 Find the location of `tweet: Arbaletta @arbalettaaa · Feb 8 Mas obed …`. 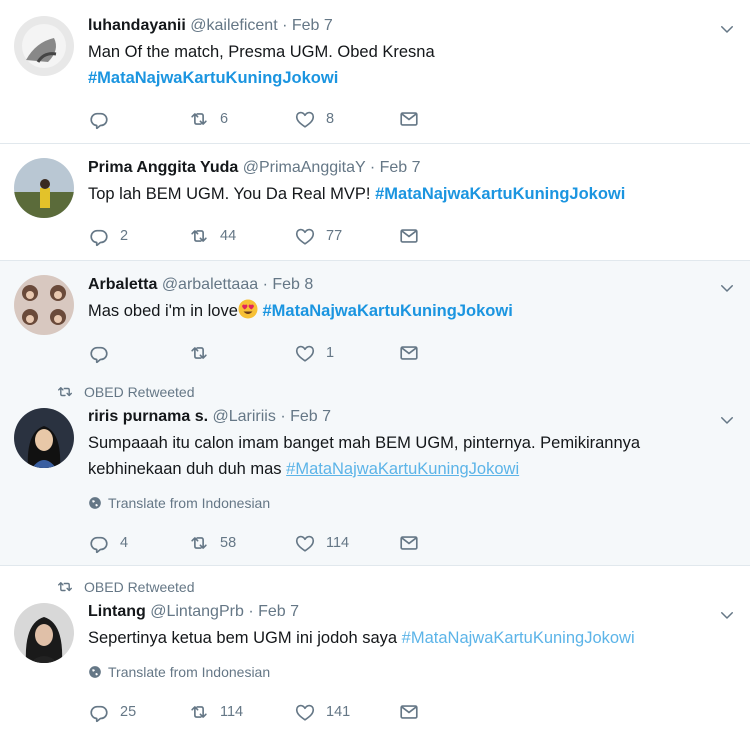

tweet: Arbaletta @arbalettaaa · Feb 8 Mas obed … is located at coordinates (375, 315).